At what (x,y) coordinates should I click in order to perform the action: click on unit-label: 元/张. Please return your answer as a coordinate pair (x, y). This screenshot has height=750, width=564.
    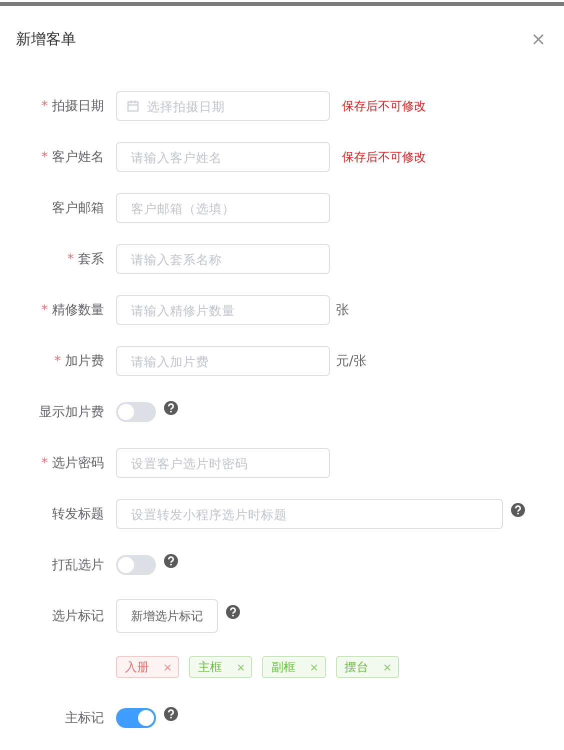
    Looking at the image, I should click on (351, 361).